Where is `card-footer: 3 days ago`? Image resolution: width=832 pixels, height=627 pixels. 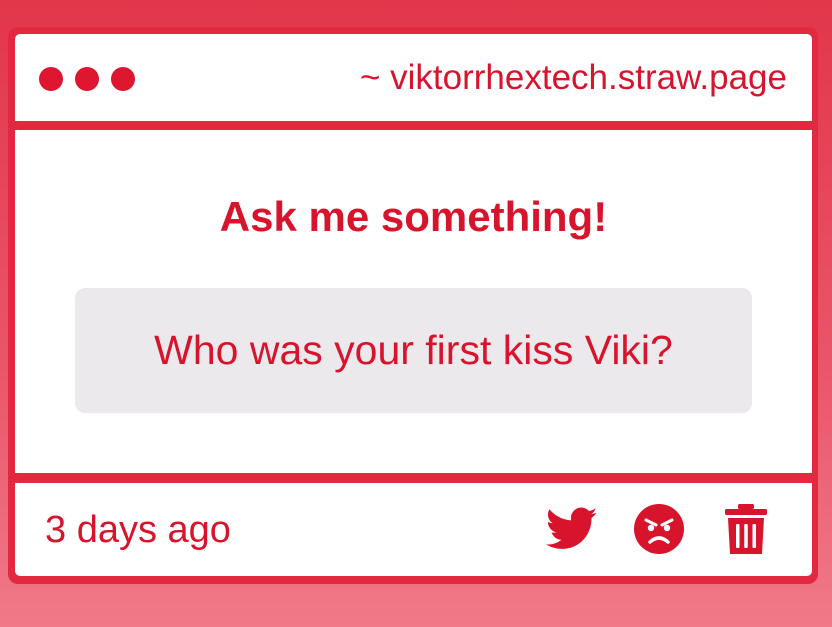
card-footer: 3 days ago is located at coordinates (413, 529).